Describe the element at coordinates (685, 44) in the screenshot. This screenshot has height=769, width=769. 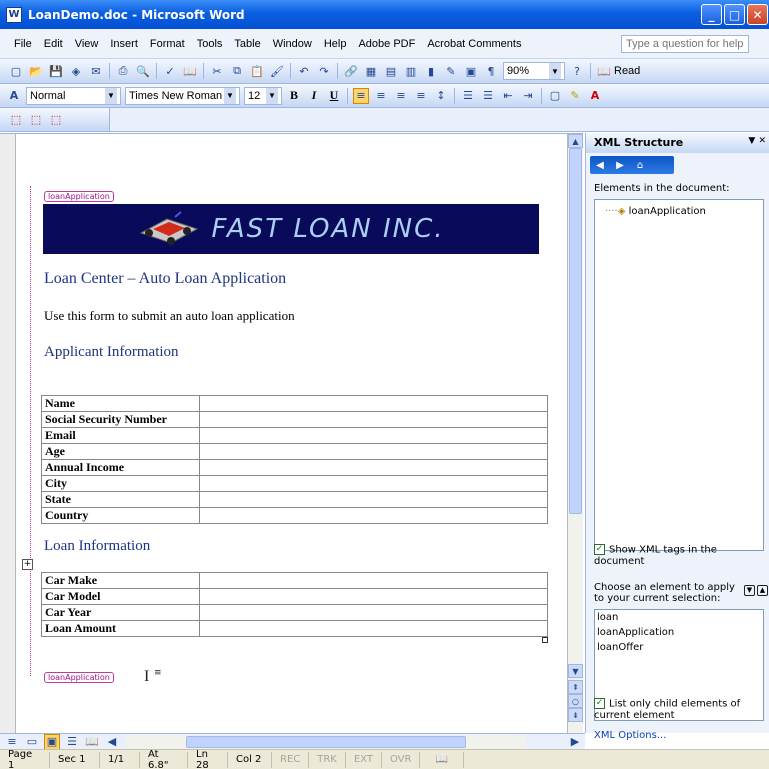
I see `ask-question-input` at that location.